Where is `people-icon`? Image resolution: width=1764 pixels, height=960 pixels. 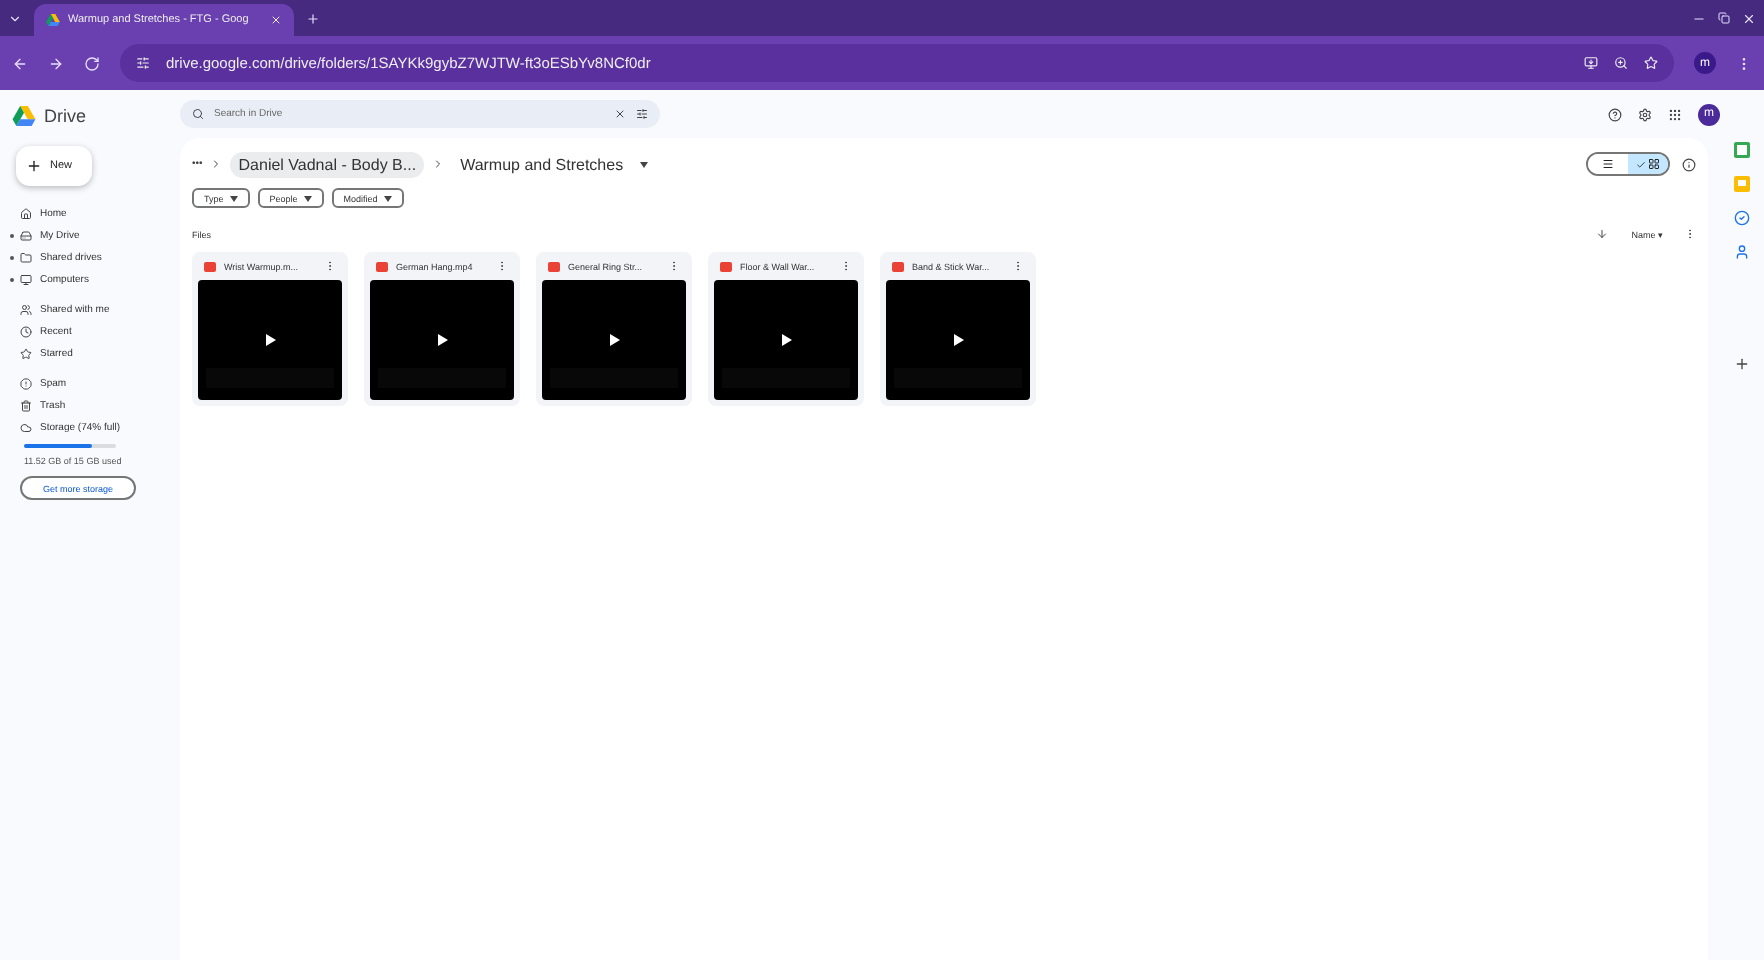
people-icon is located at coordinates (26, 309).